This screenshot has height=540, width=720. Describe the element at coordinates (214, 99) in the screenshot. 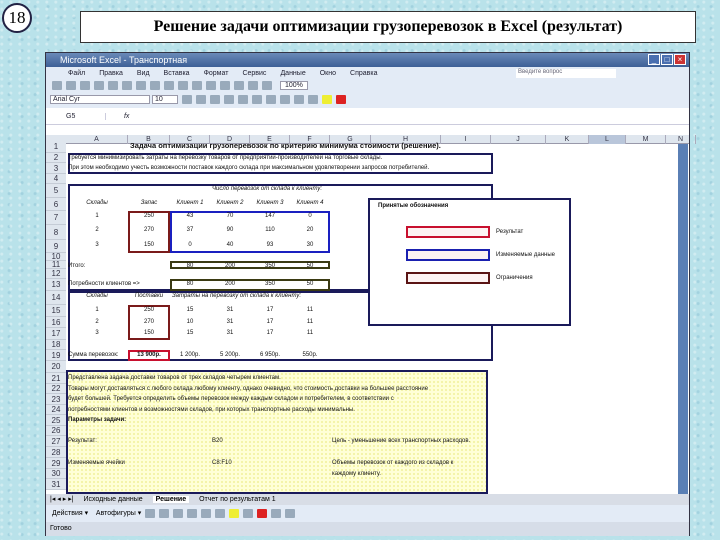

I see `underline-icon` at that location.